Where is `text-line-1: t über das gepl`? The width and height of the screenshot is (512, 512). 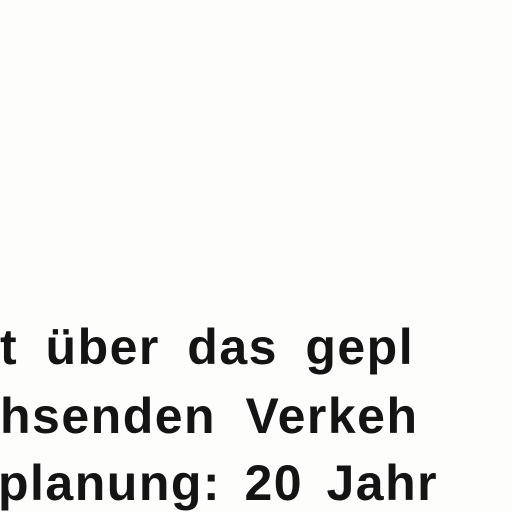 text-line-1: t über das gepl is located at coordinates (207, 347).